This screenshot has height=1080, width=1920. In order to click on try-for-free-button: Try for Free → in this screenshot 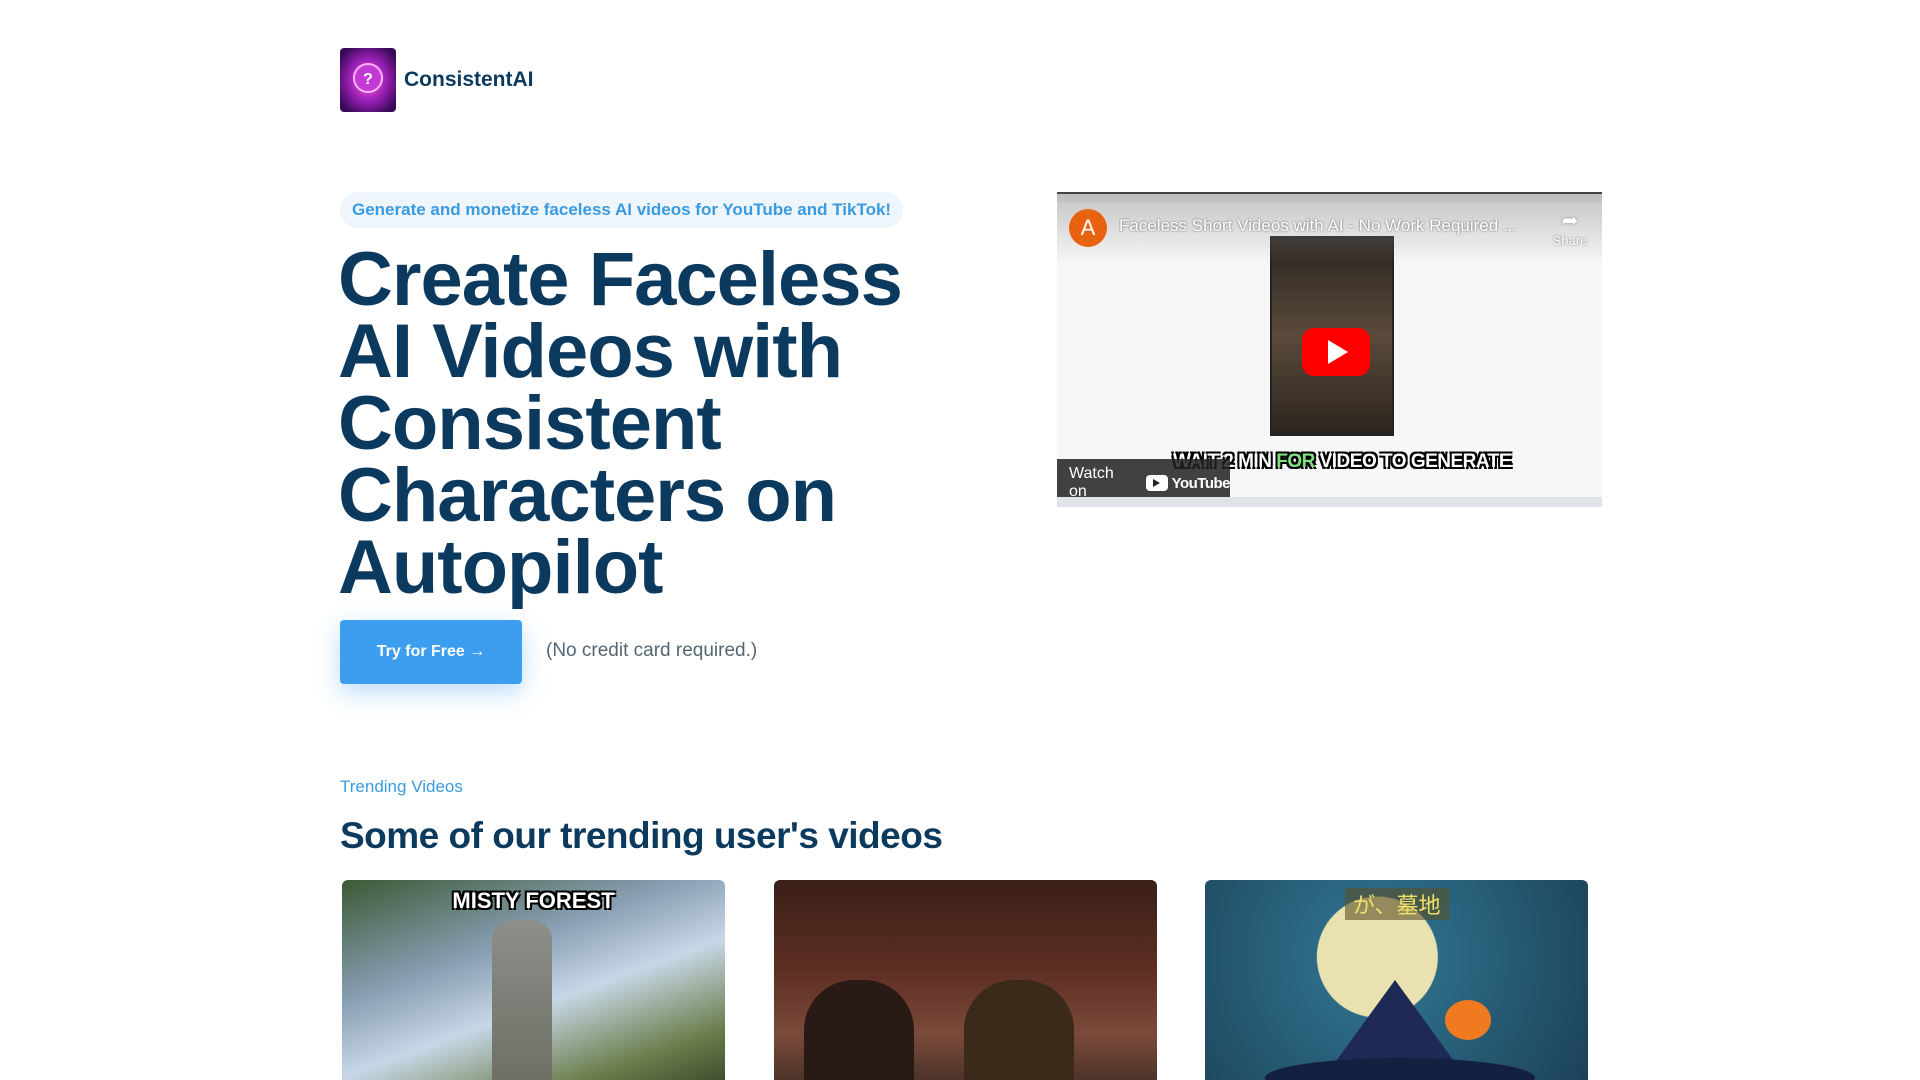, I will do `click(431, 652)`.